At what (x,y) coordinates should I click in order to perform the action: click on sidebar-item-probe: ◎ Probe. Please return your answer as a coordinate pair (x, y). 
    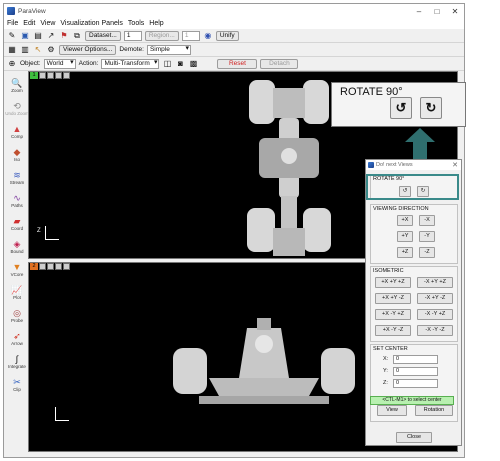
    Looking at the image, I should click on (17, 315).